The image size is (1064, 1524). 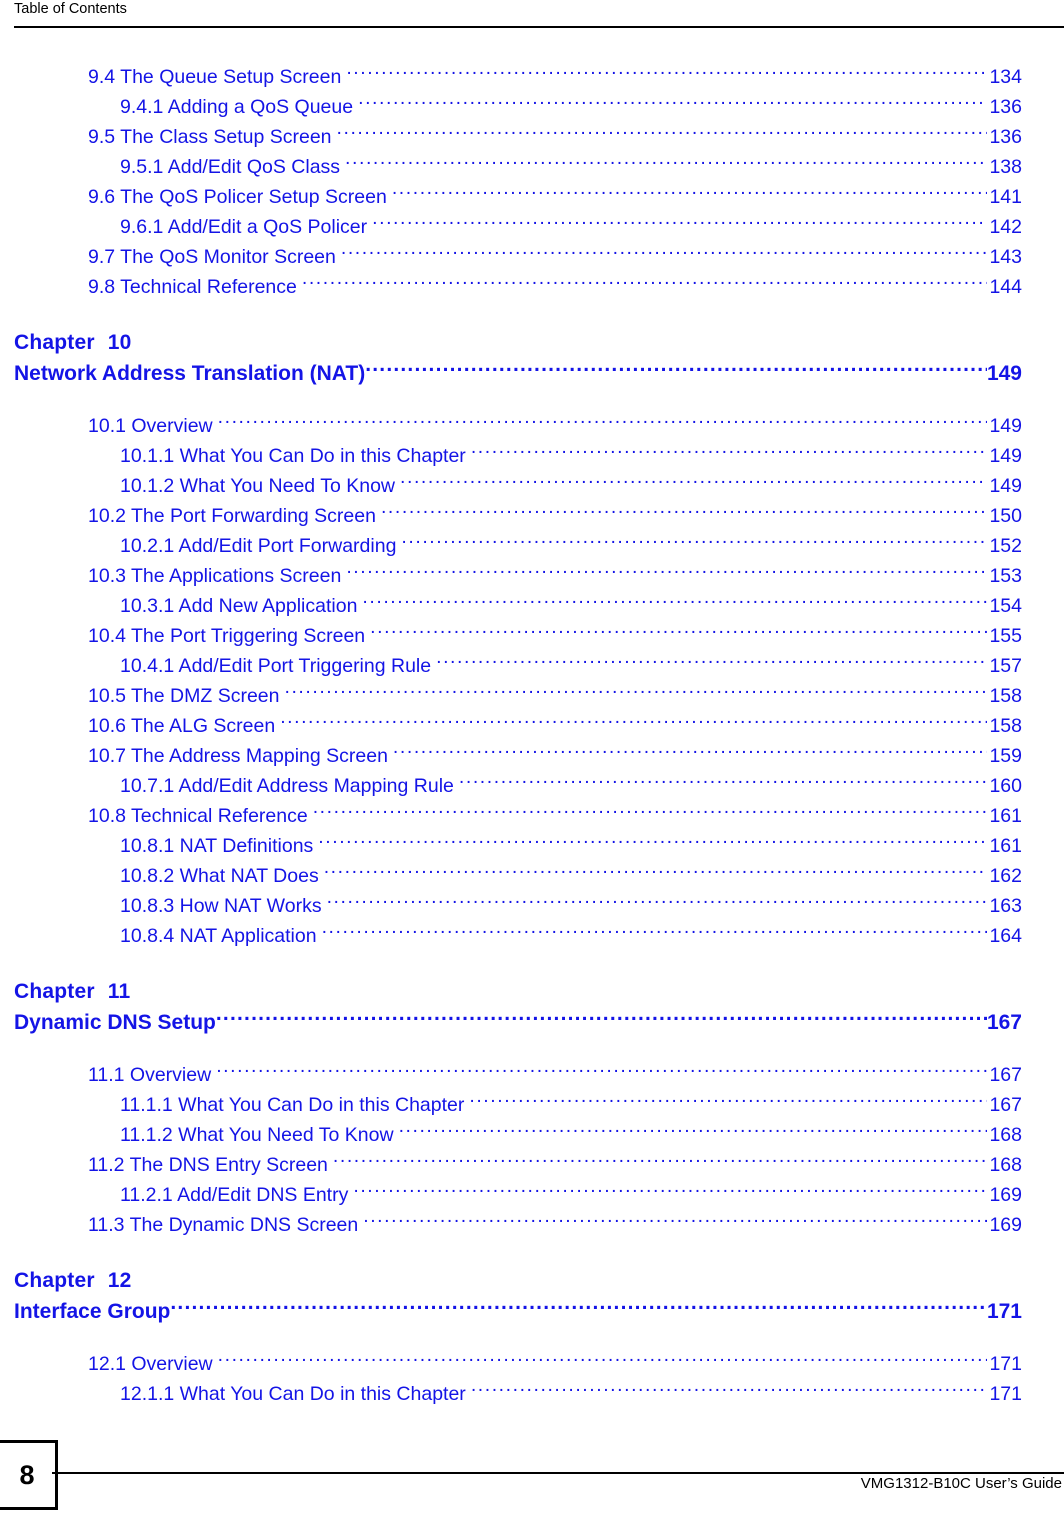 I want to click on toc-entry: 10.2 The Port Forwarding Screen 150, so click(x=532, y=516).